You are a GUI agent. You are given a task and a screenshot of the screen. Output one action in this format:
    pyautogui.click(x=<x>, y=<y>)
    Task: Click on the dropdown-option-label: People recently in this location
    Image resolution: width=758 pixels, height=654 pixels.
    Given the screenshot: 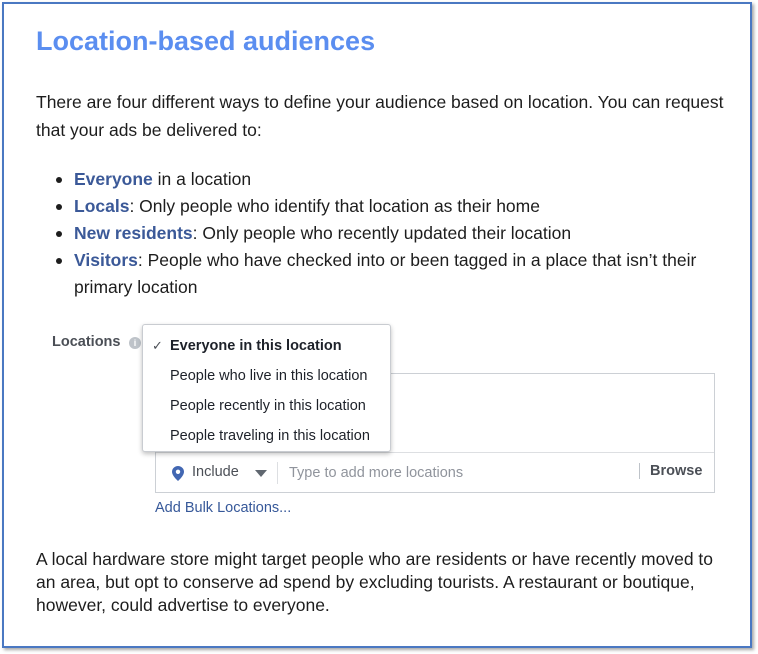 What is the action you would take?
    pyautogui.click(x=268, y=406)
    